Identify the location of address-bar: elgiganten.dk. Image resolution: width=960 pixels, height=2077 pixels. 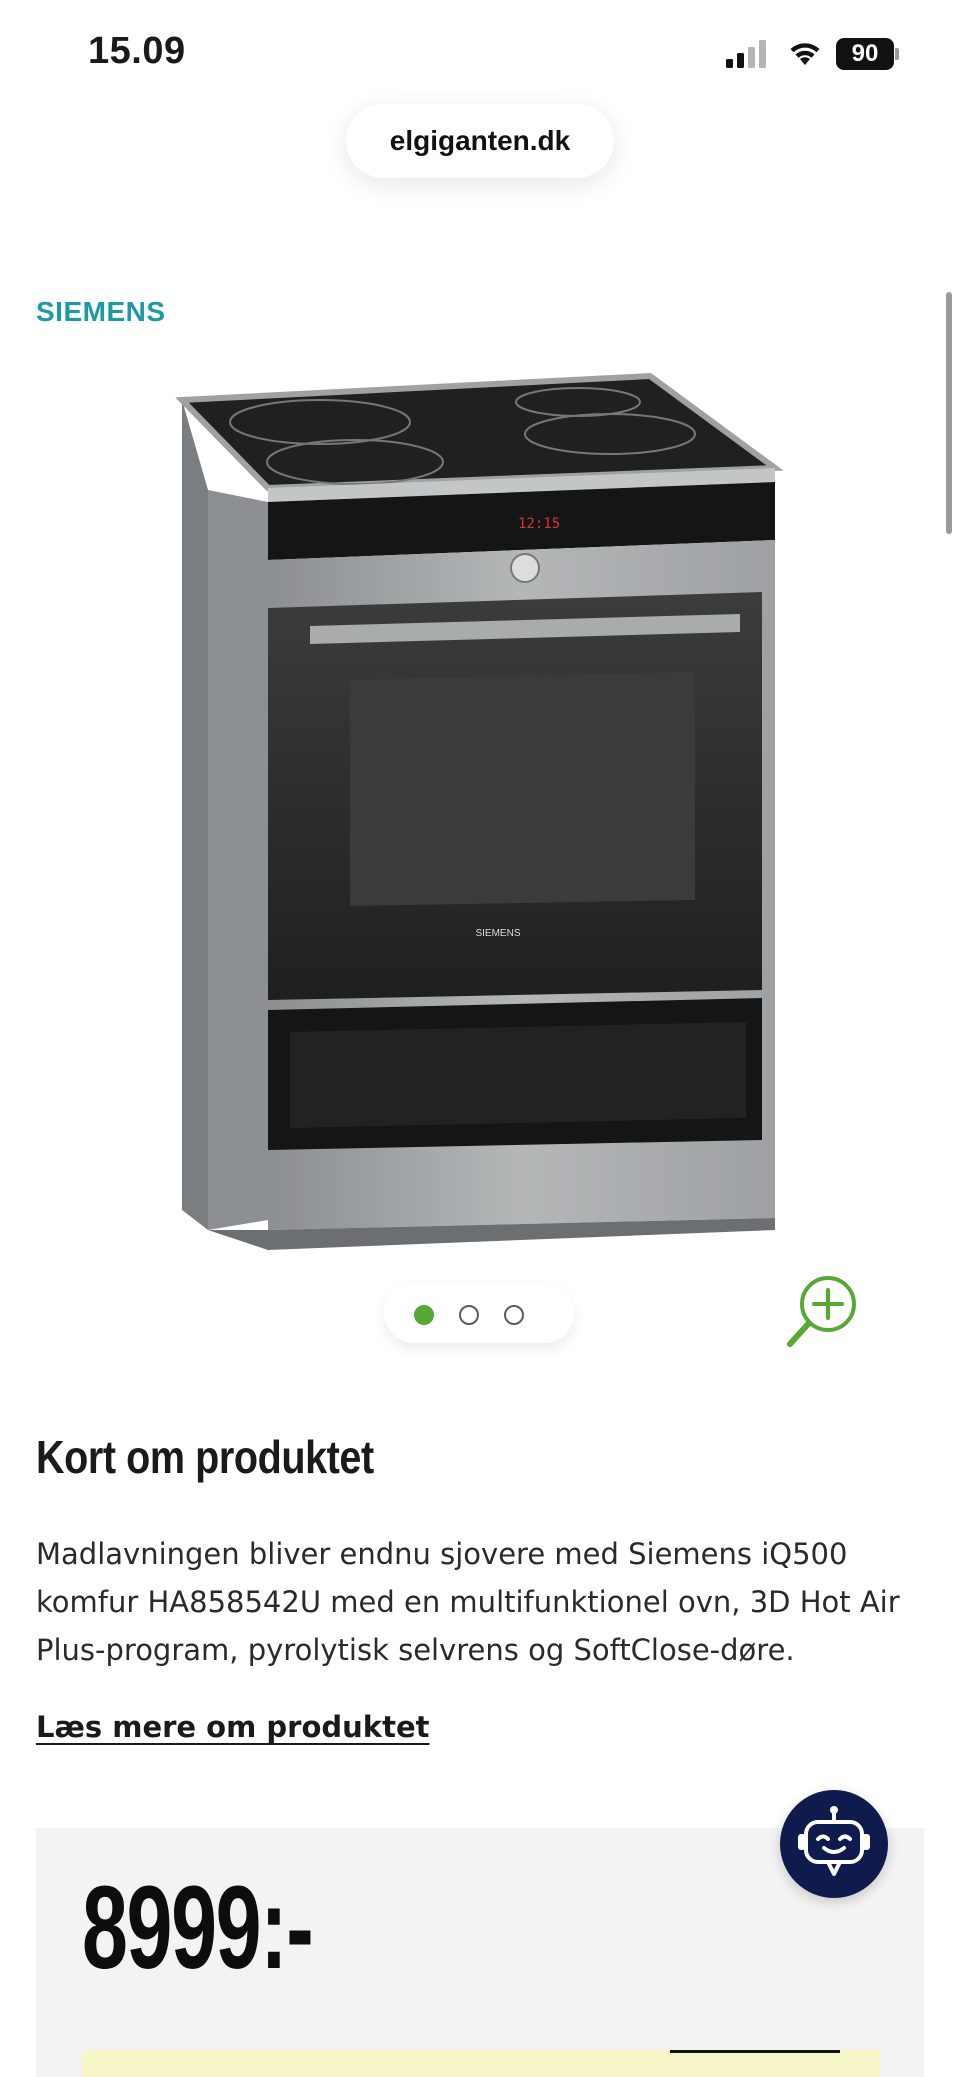
(480, 141).